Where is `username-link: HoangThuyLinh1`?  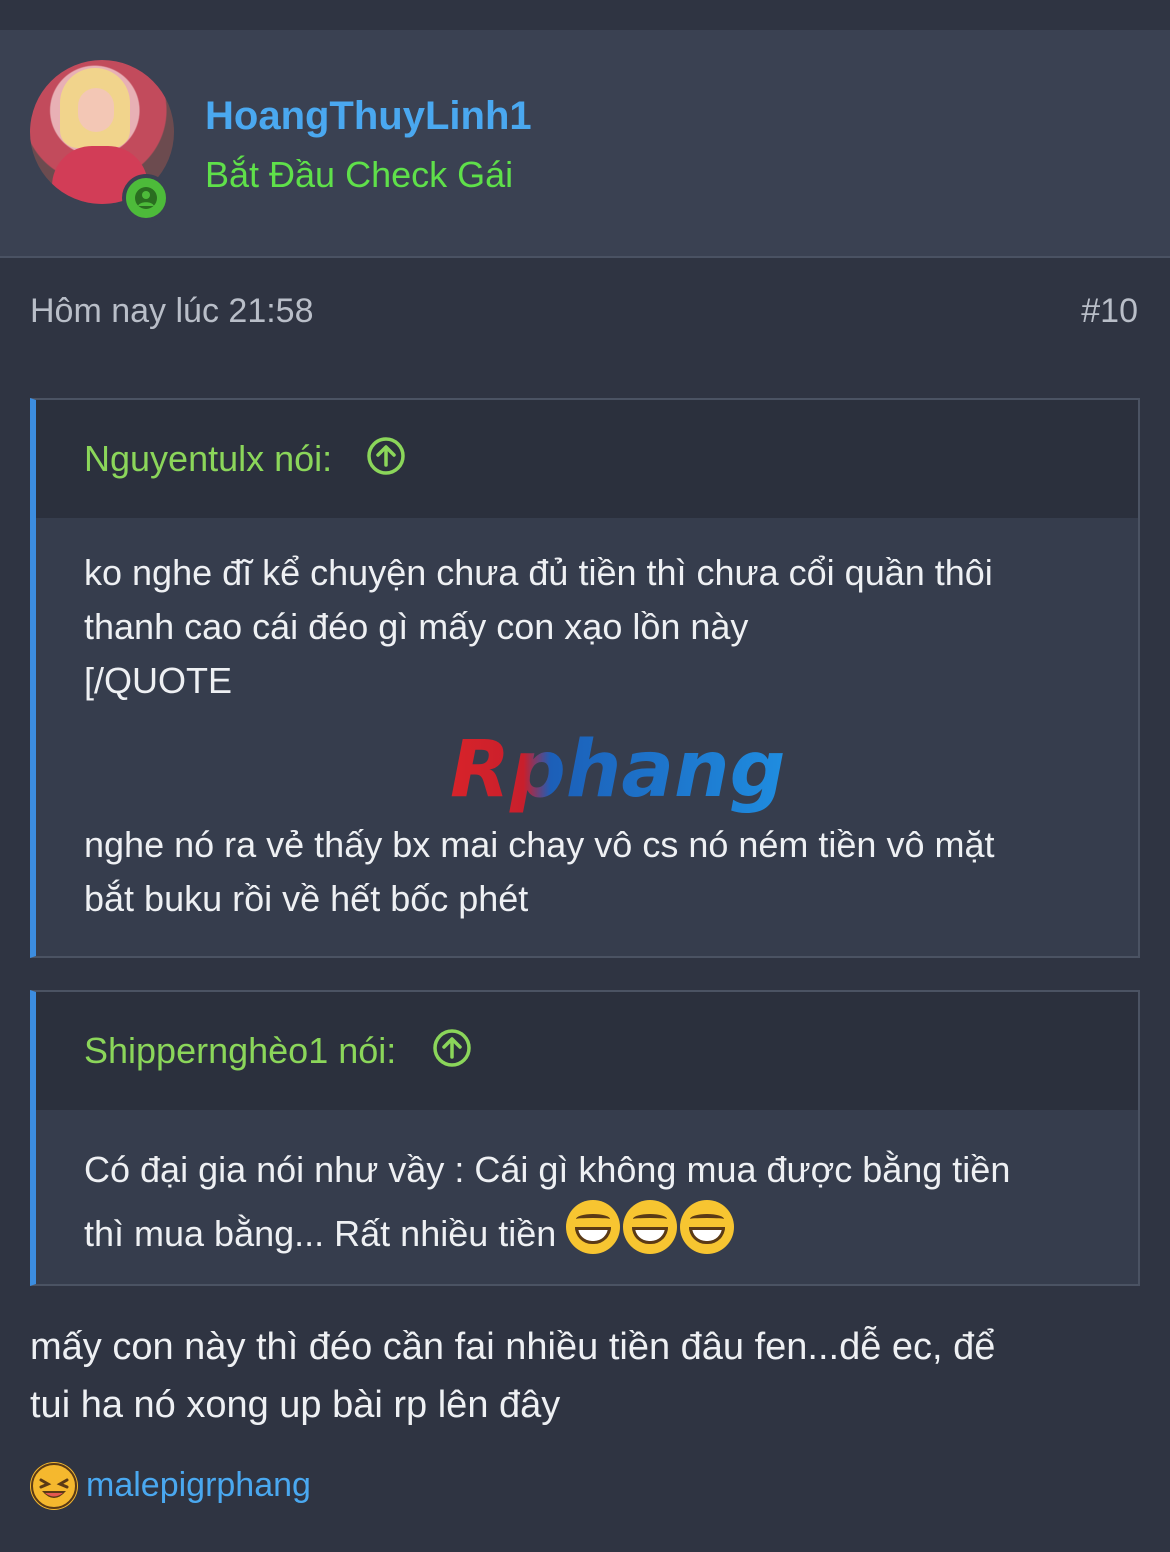 username-link: HoangThuyLinh1 is located at coordinates (368, 116).